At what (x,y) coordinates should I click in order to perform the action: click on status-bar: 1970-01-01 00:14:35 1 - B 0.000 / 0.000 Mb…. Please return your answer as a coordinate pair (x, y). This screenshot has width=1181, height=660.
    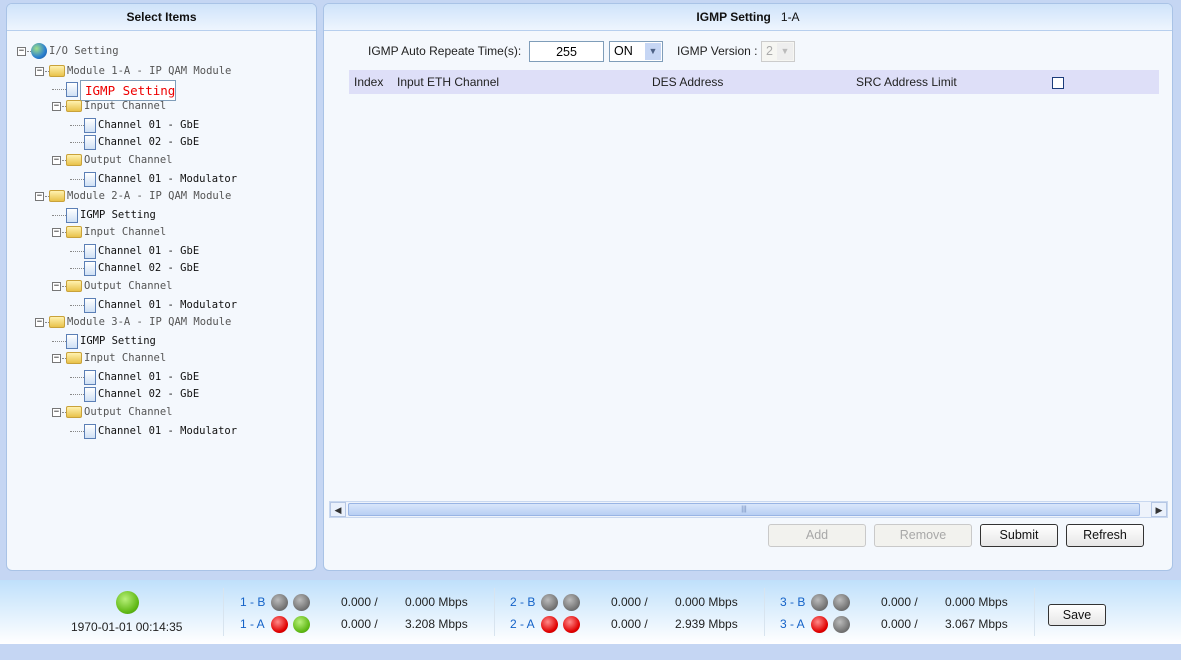
    Looking at the image, I should click on (590, 612).